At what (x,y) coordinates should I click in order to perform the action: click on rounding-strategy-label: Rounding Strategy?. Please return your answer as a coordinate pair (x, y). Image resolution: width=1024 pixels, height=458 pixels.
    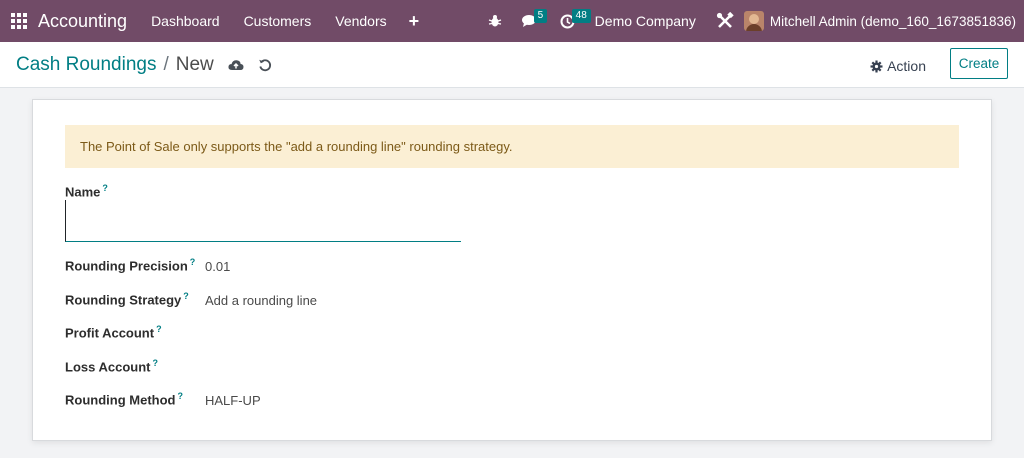
    Looking at the image, I should click on (127, 299).